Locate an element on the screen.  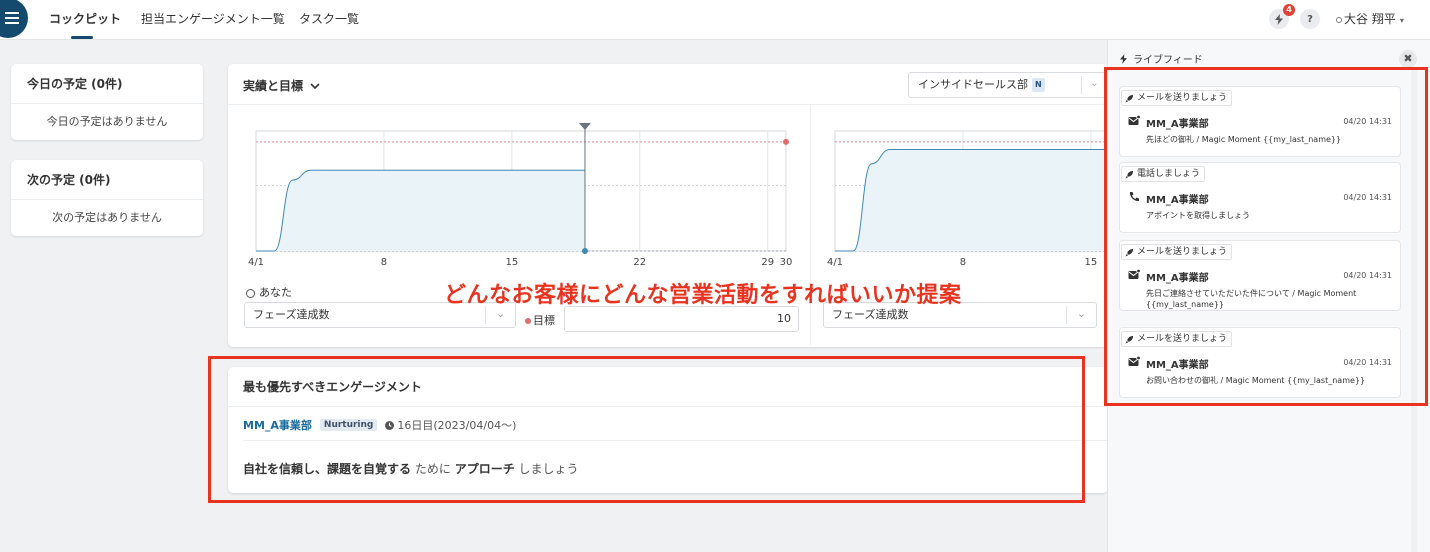
user-menu: 大谷 翔平 ▾ is located at coordinates (1370, 19).